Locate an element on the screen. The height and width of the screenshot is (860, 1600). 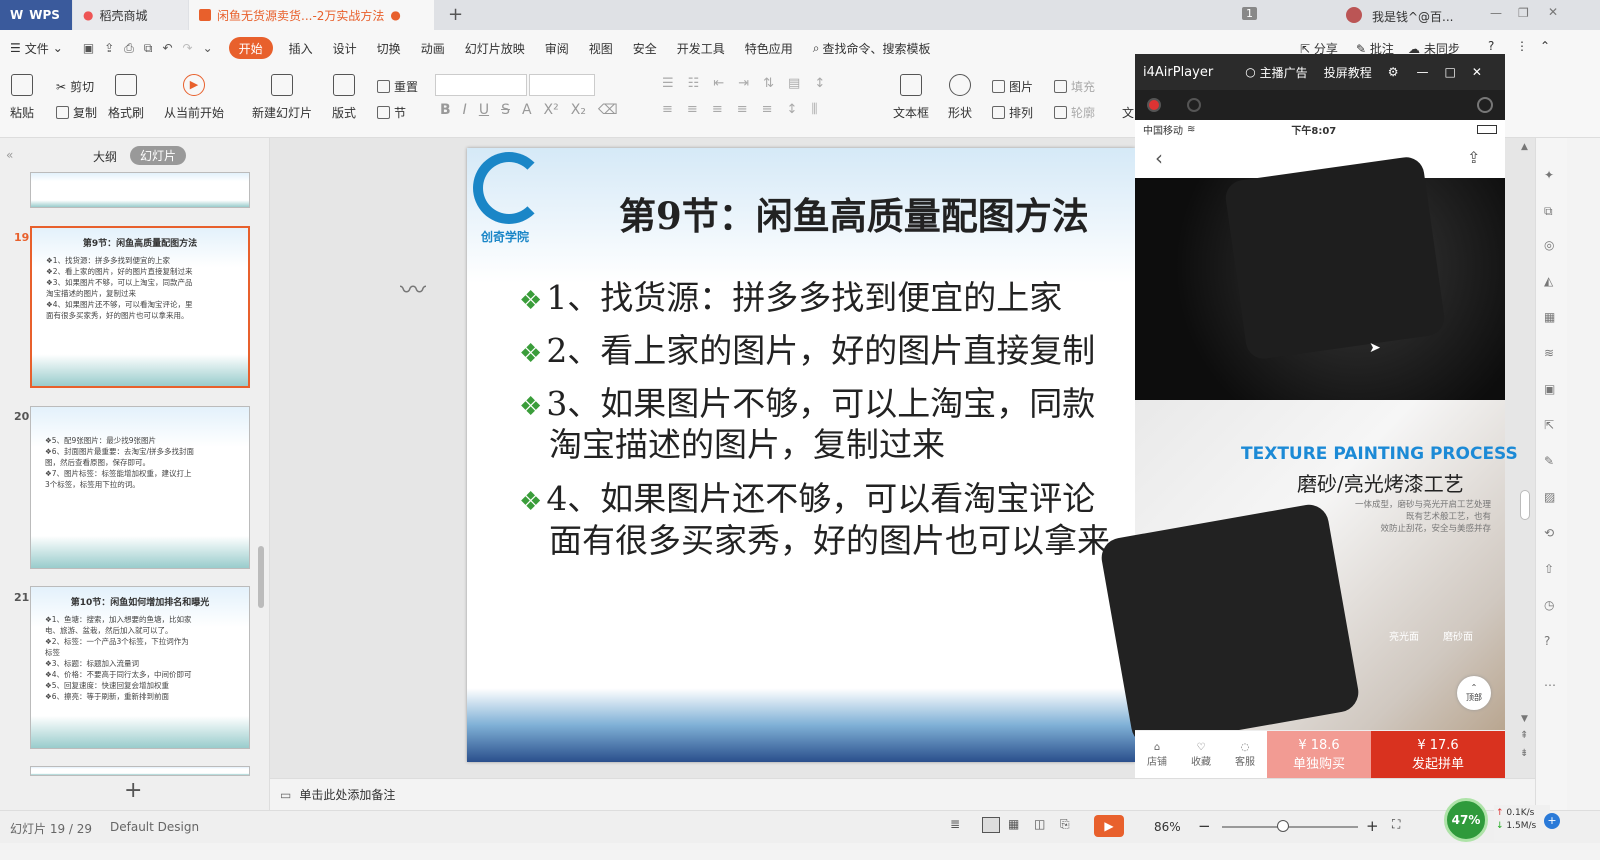
shape-button: 形状 is located at coordinates (960, 97).